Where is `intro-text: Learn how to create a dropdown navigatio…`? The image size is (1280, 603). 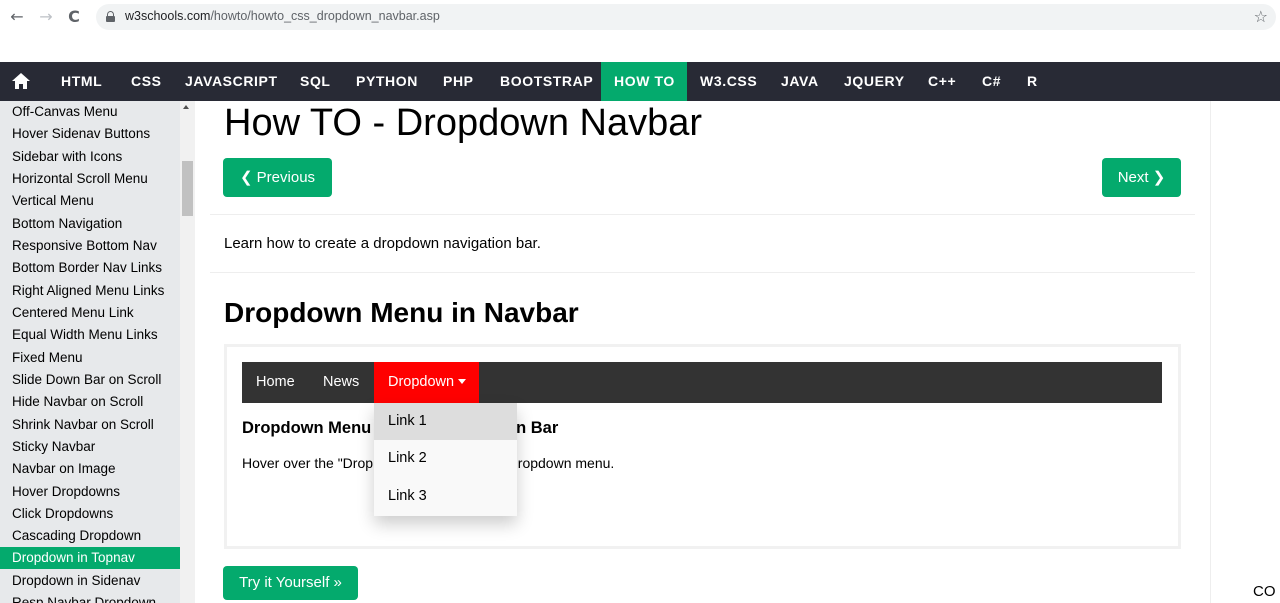 intro-text: Learn how to create a dropdown navigatio… is located at coordinates (382, 243).